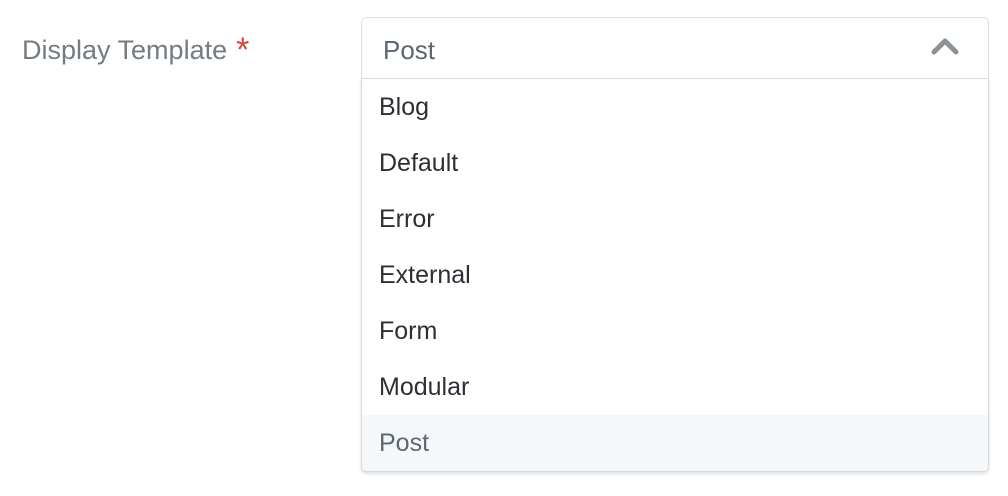 The height and width of the screenshot is (496, 1008). I want to click on option-error: Error, so click(675, 219).